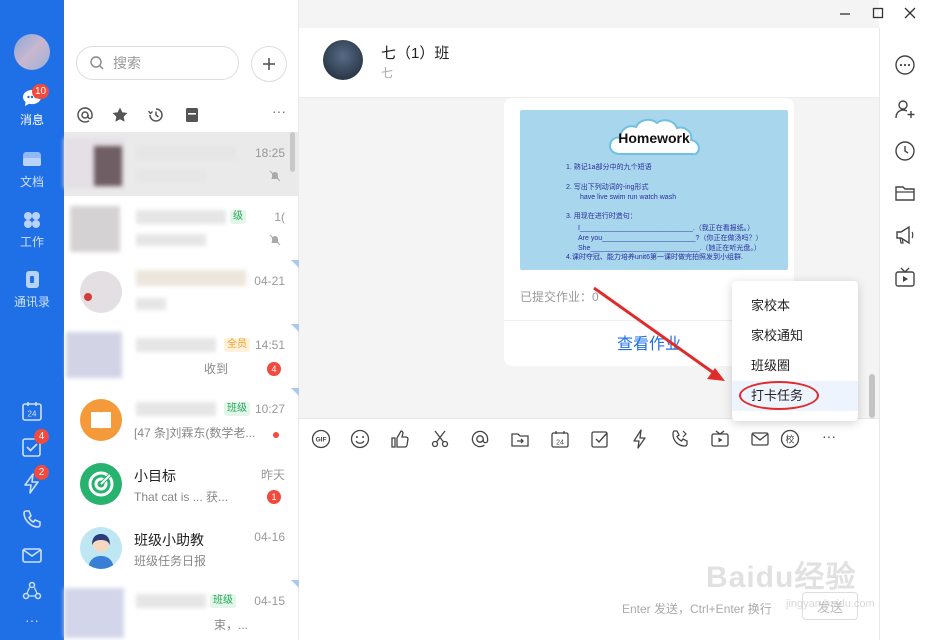  Describe the element at coordinates (269, 537) in the screenshot. I see `conversation-time: 04-16` at that location.